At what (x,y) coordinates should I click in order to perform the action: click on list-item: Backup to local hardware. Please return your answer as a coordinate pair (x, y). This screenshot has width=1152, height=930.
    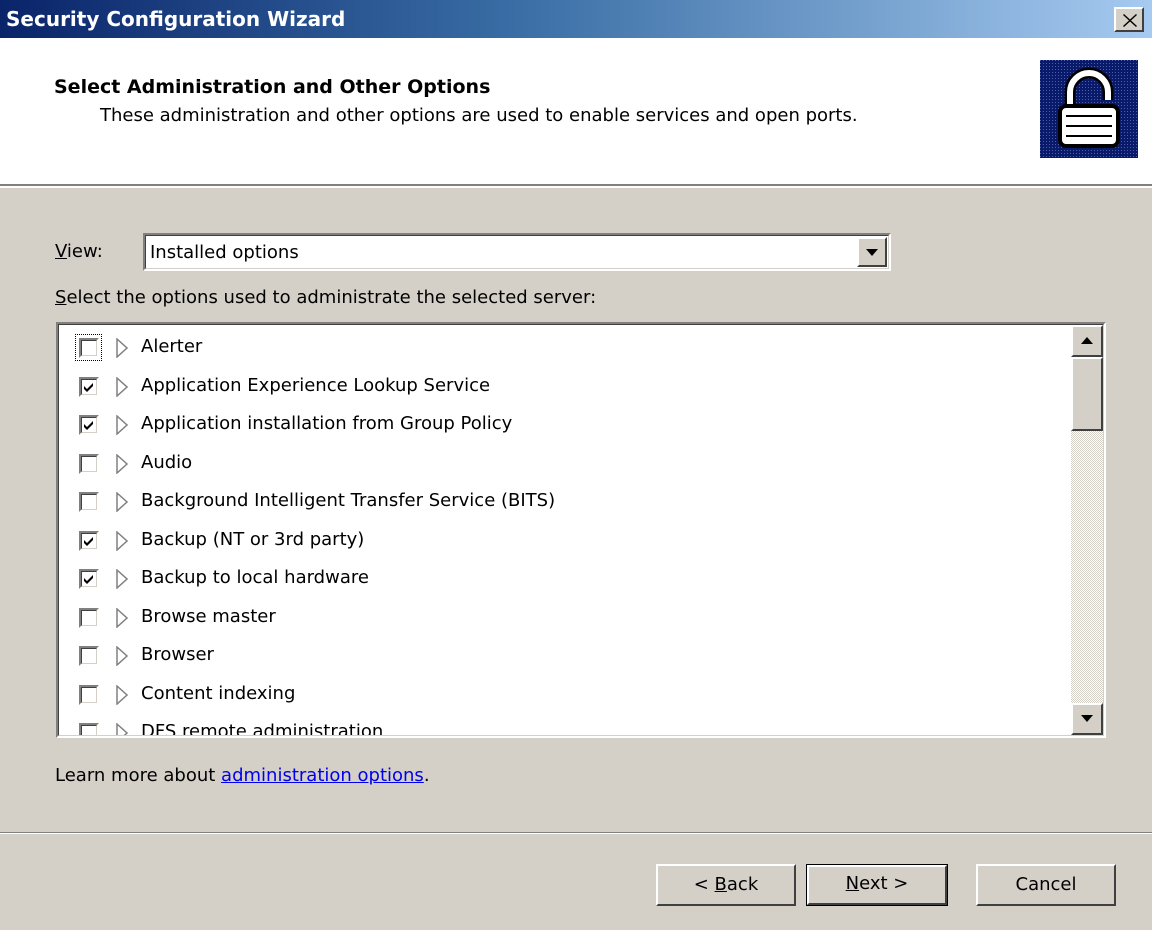
    Looking at the image, I should click on (564, 581).